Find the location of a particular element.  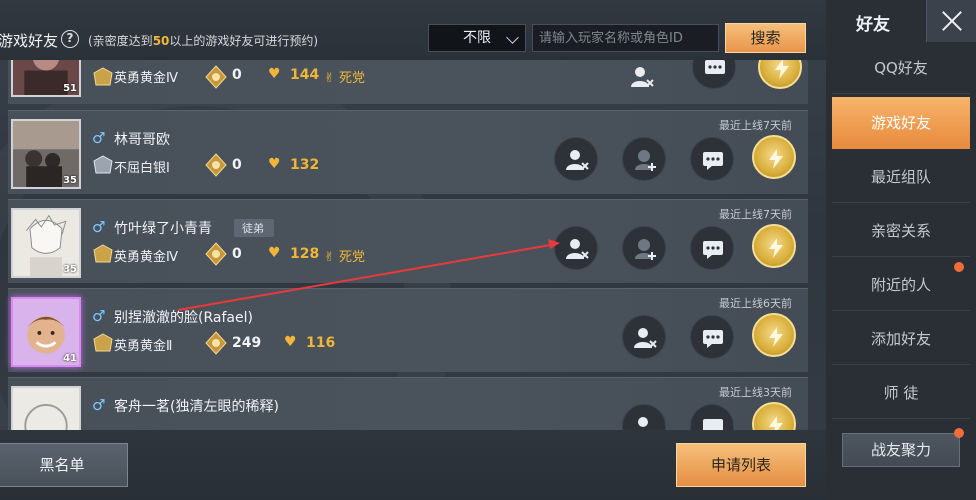

filter-dropdown: 不限 is located at coordinates (477, 38).